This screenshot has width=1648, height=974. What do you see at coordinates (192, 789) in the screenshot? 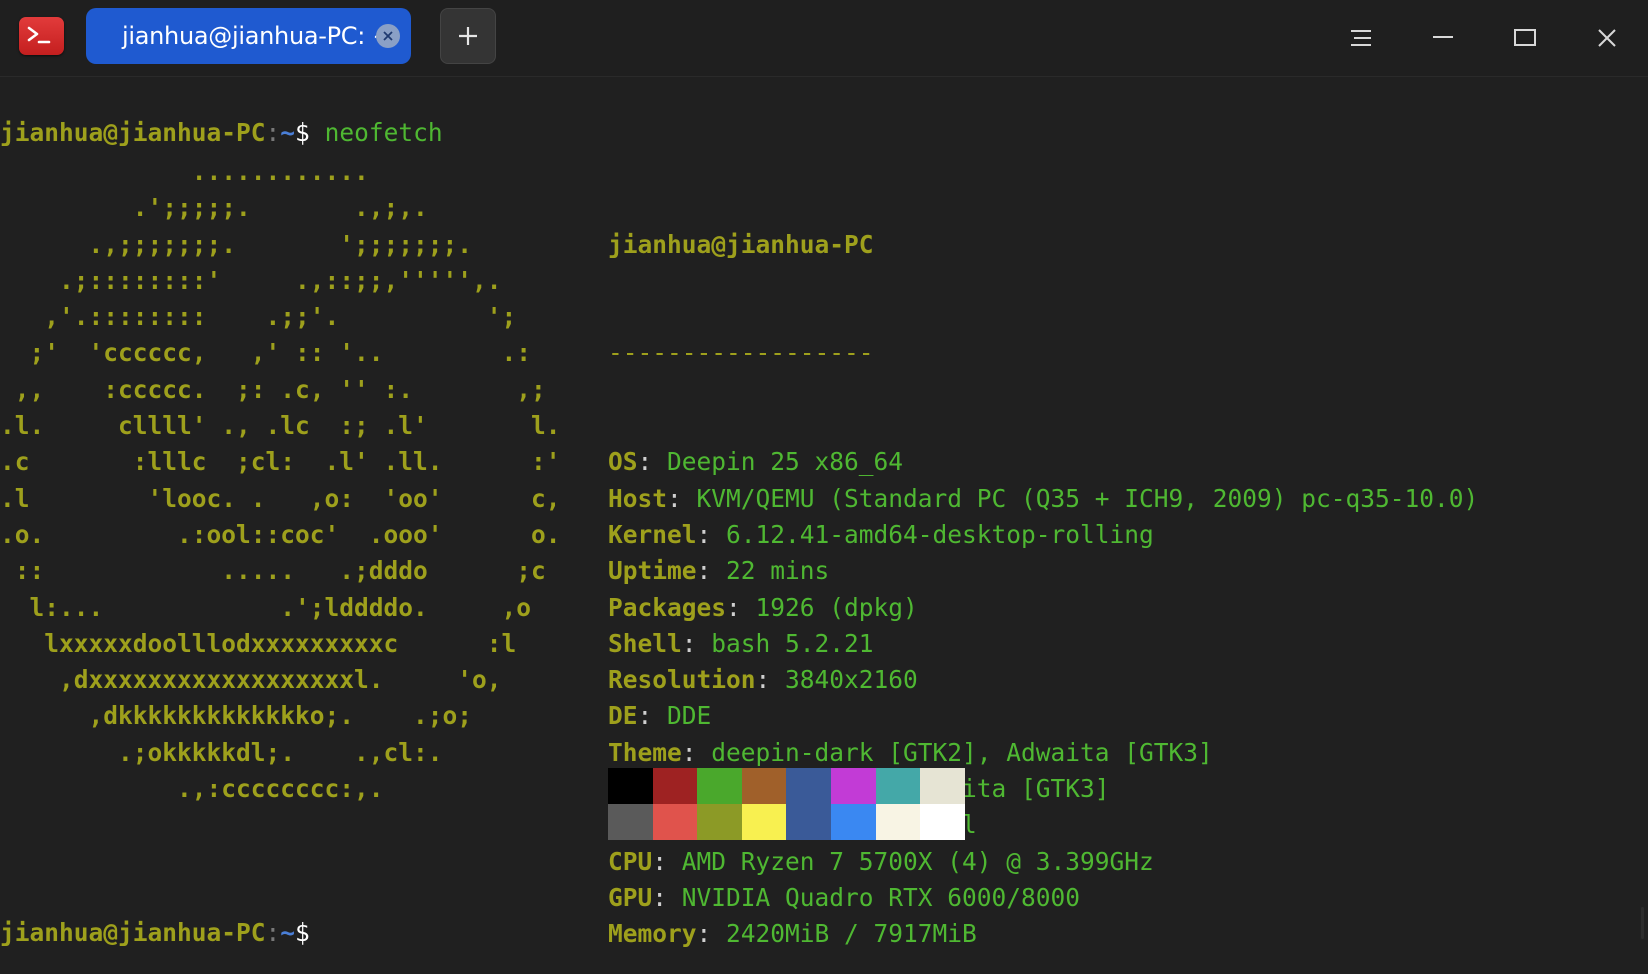
I see `ascii-line: .,:cccccccc:,.` at bounding box center [192, 789].